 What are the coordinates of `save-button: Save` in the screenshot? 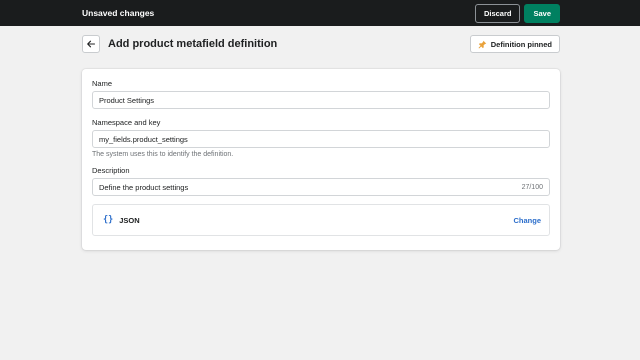 It's located at (542, 13).